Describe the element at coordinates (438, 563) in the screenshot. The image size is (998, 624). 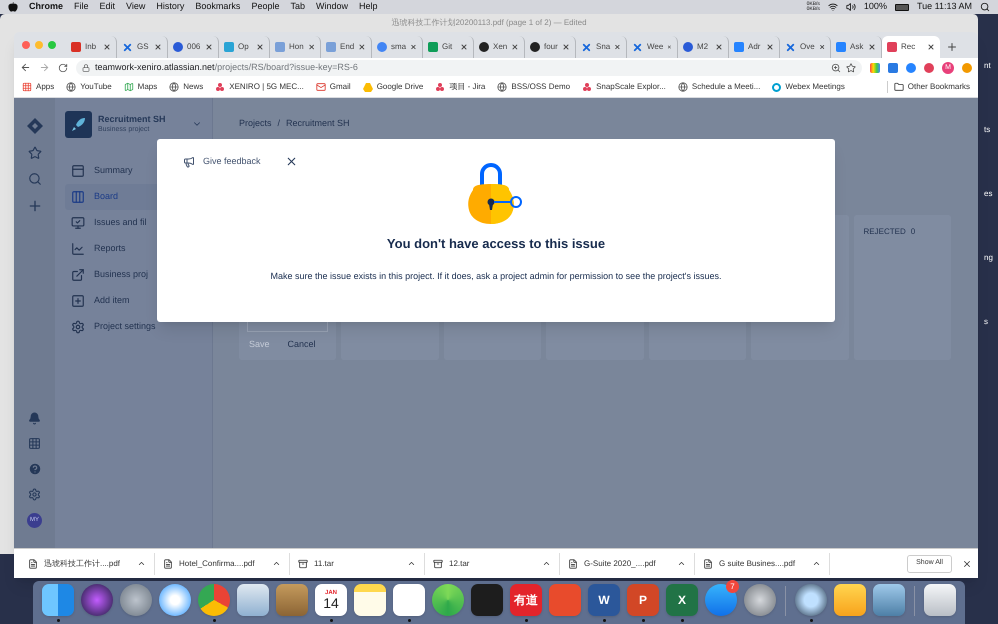
I see `archive-file-icon` at that location.